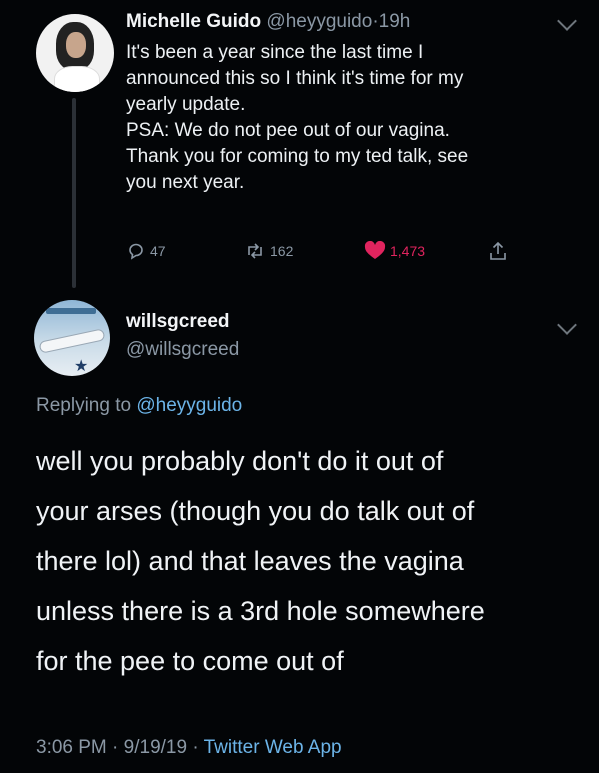  I want to click on heart-icon, so click(375, 250).